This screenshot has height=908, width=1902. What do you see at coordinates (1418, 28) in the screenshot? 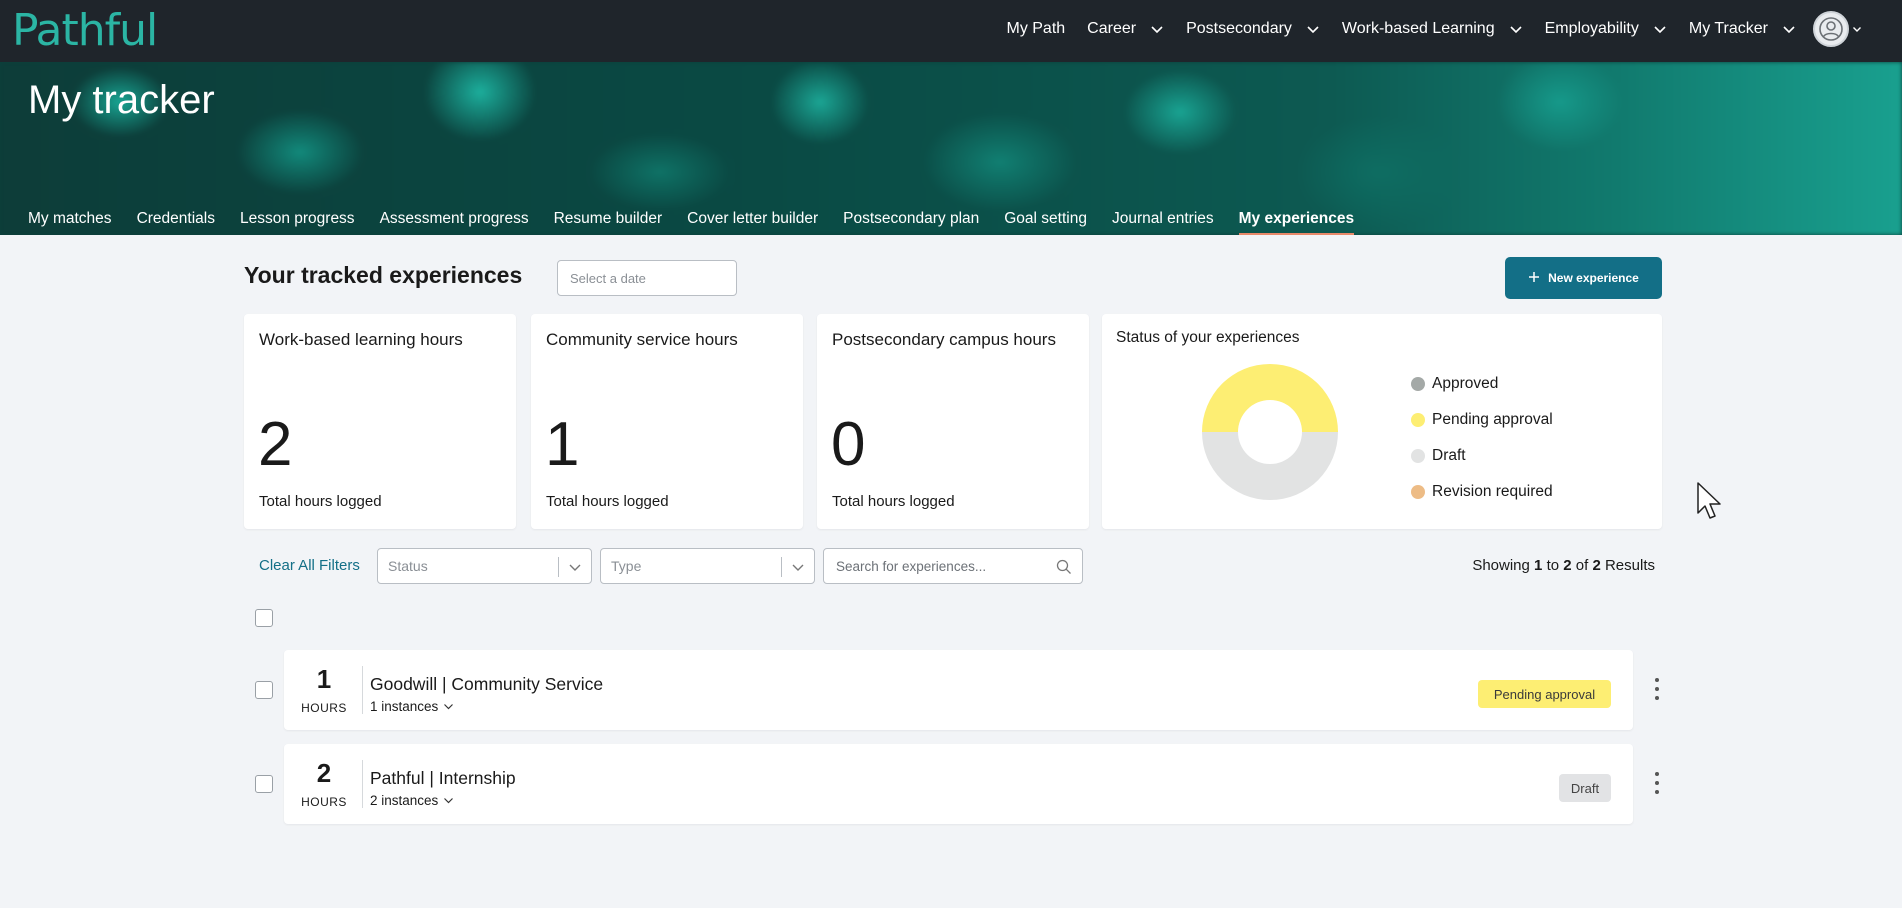
I see `nav-label: Work-based Learning` at bounding box center [1418, 28].